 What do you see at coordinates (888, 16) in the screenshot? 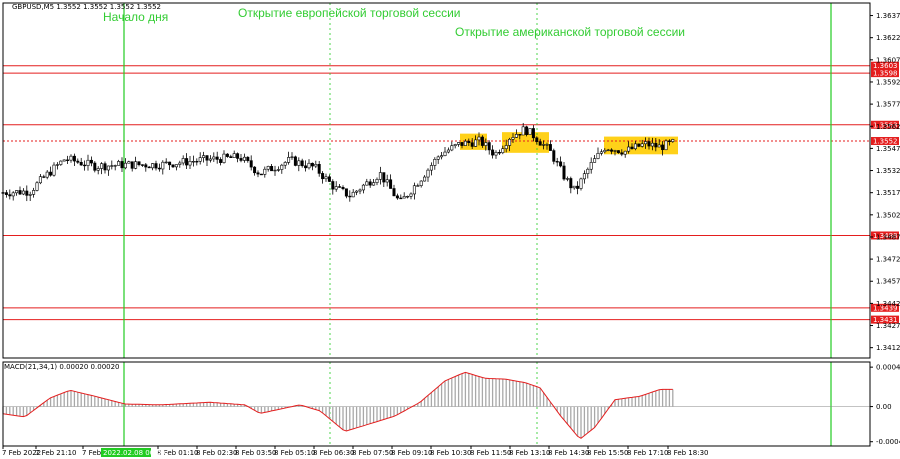
I see `y-tick-label: 1.3637` at bounding box center [888, 16].